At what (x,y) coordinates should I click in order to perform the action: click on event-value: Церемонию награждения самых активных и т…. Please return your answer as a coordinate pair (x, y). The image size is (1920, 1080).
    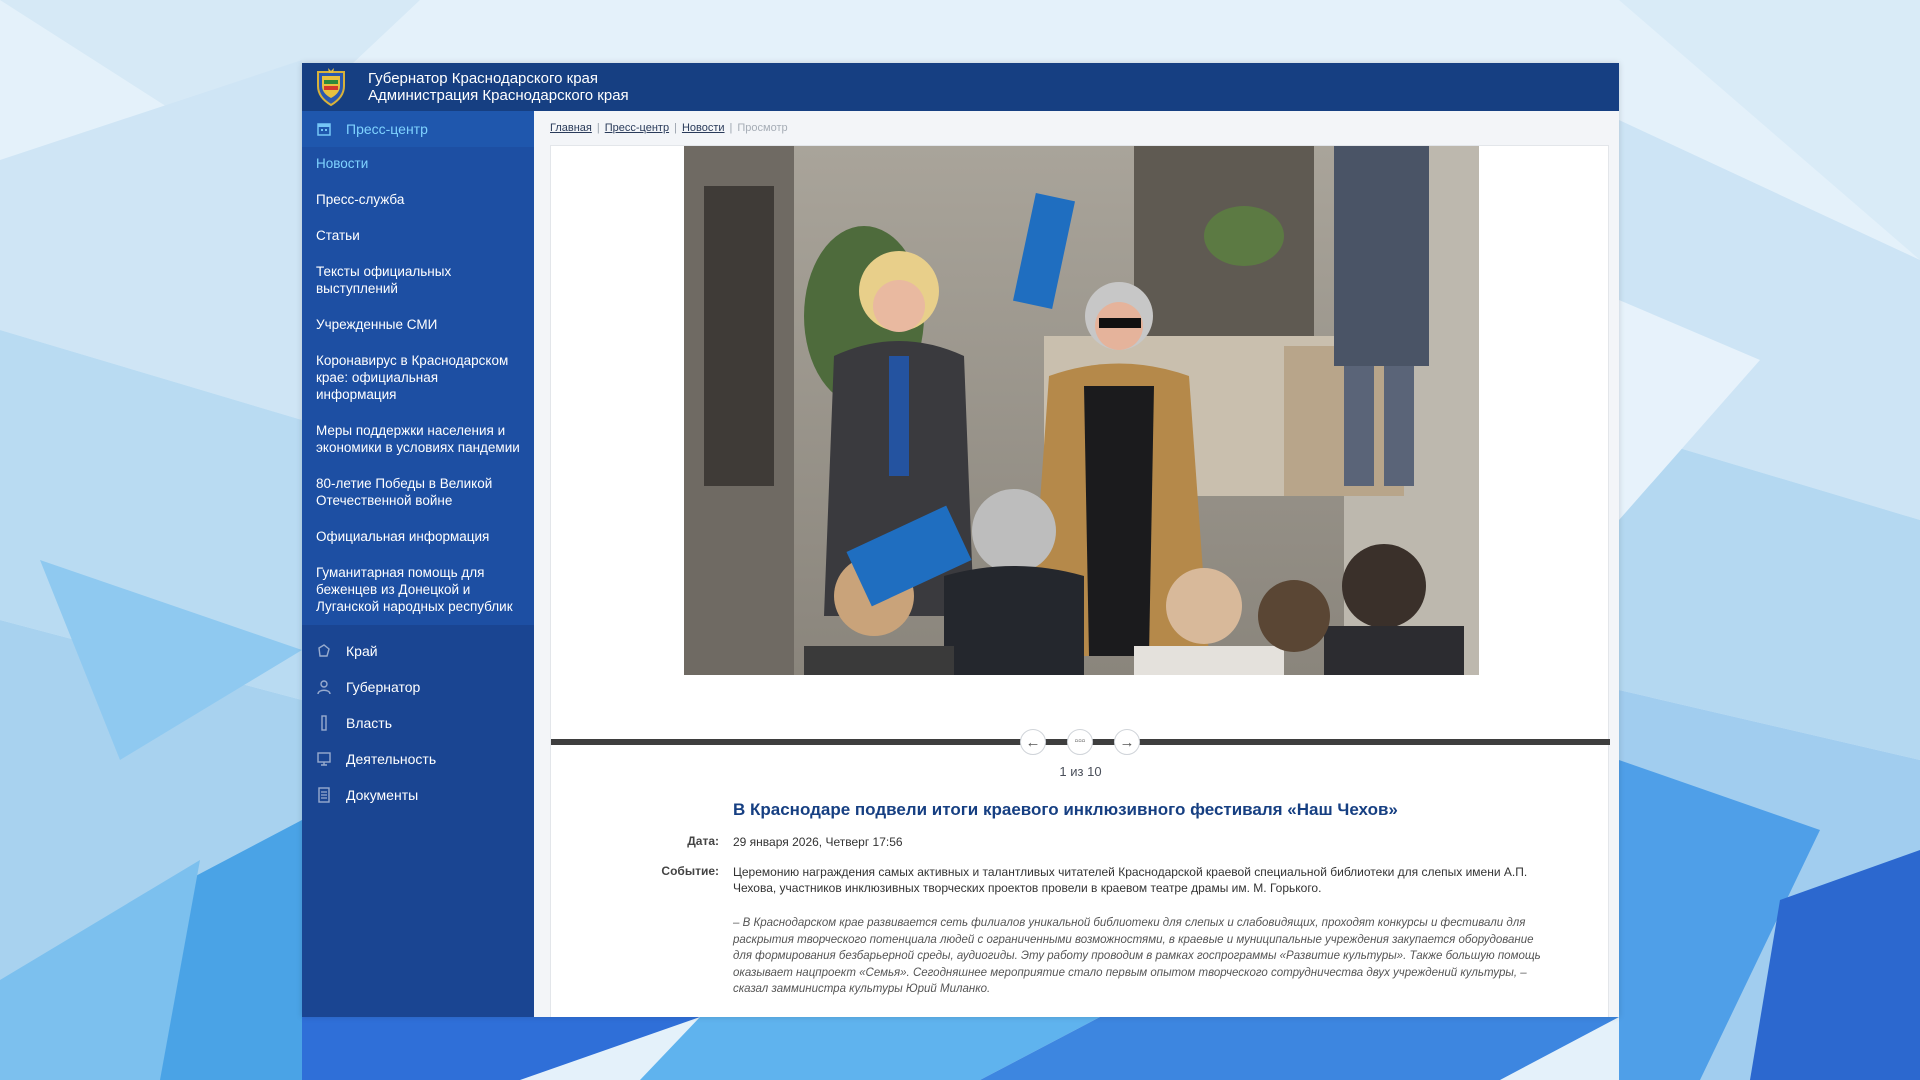
    Looking at the image, I should click on (1130, 880).